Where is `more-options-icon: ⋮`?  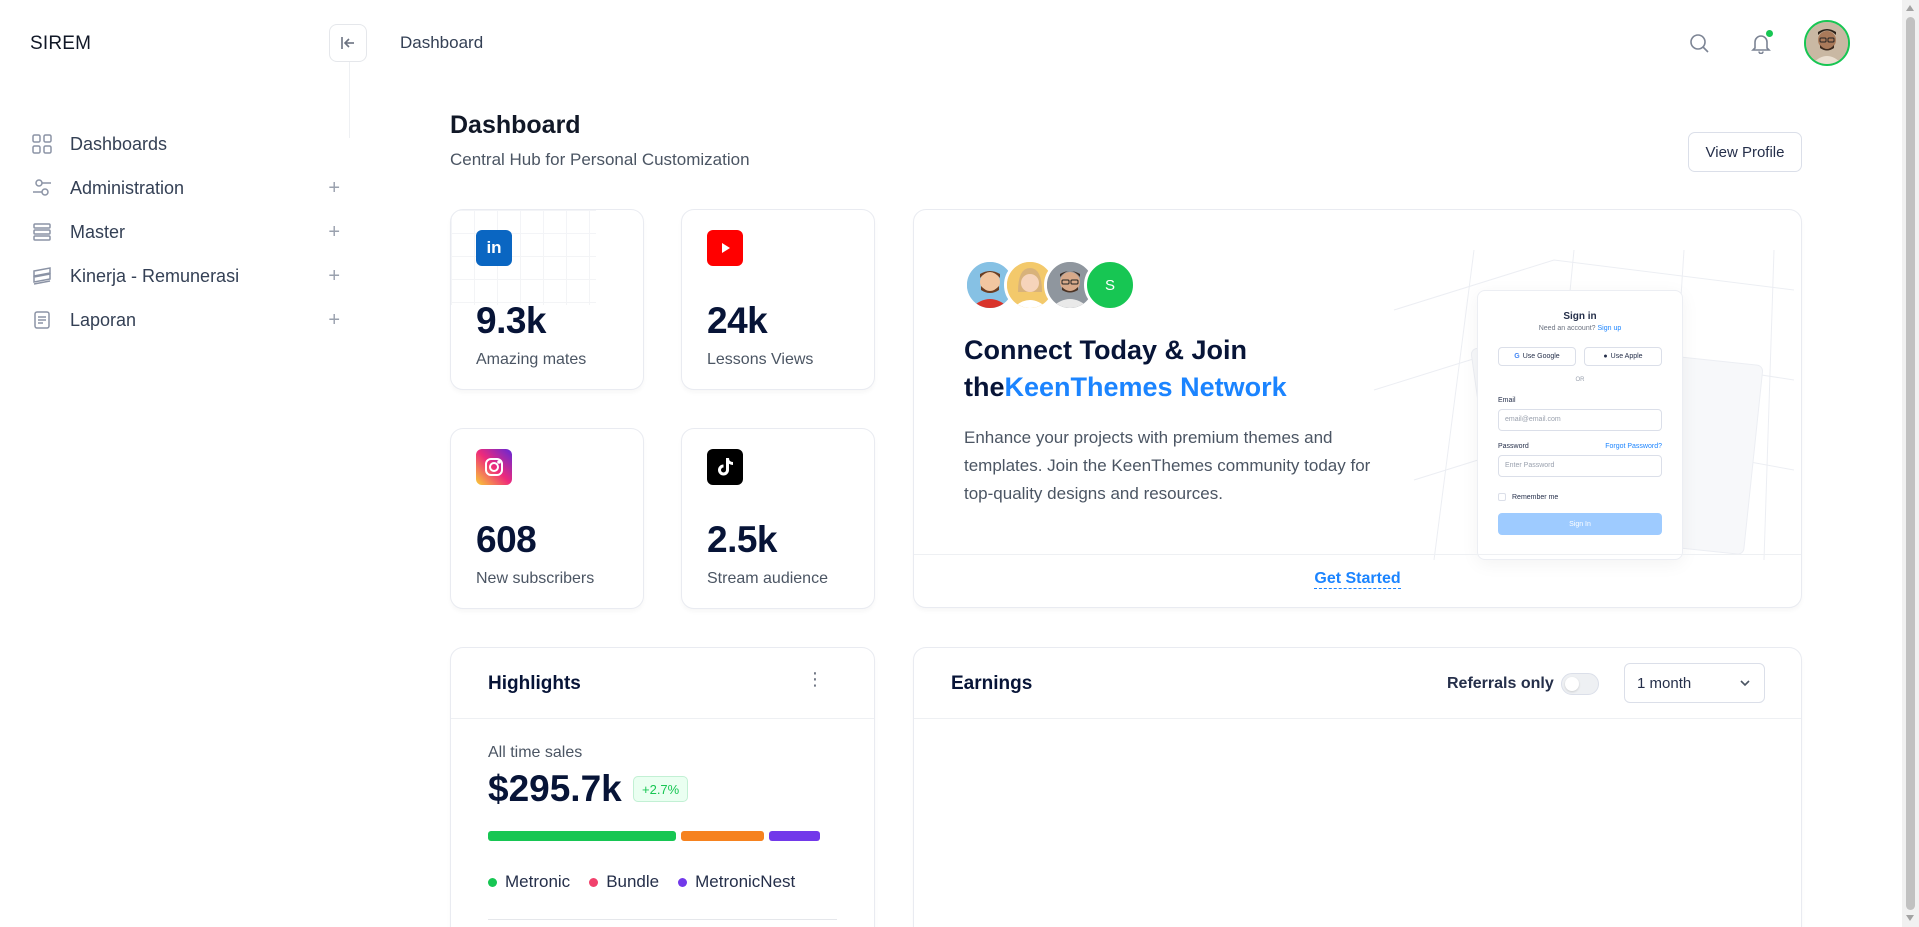 more-options-icon: ⋮ is located at coordinates (815, 679).